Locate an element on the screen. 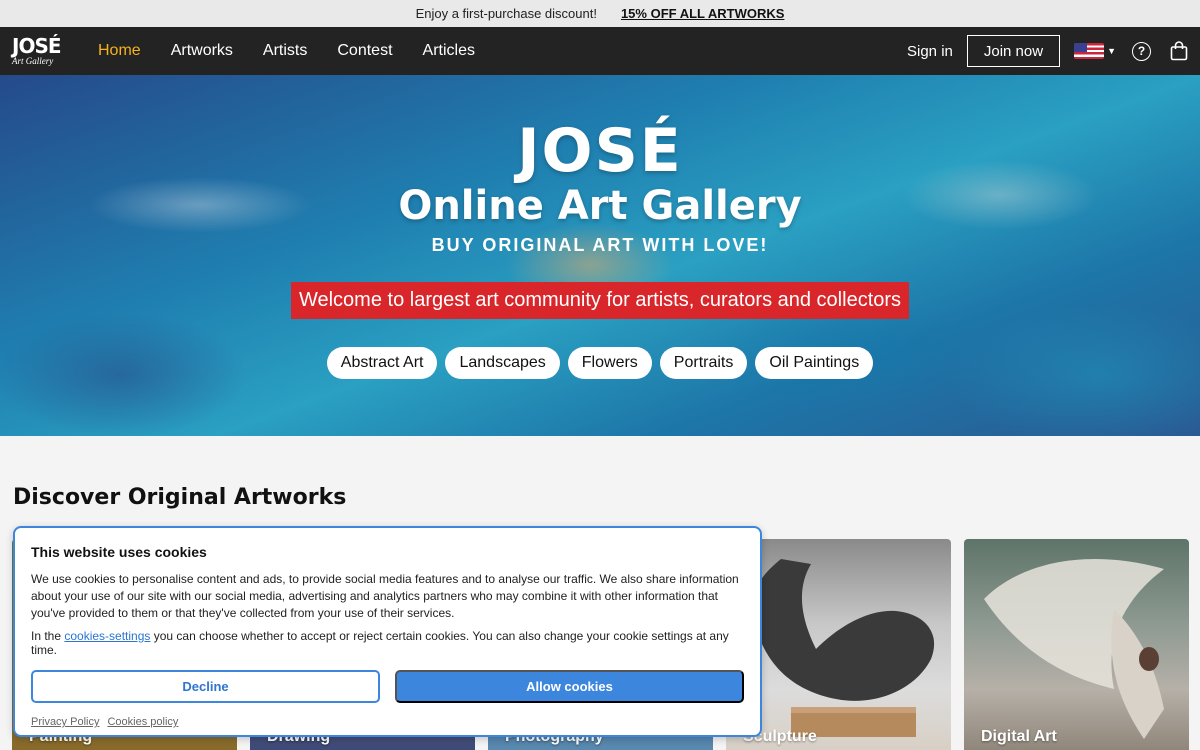 The width and height of the screenshot is (1200, 750). shopping-bag-icon is located at coordinates (1179, 51).